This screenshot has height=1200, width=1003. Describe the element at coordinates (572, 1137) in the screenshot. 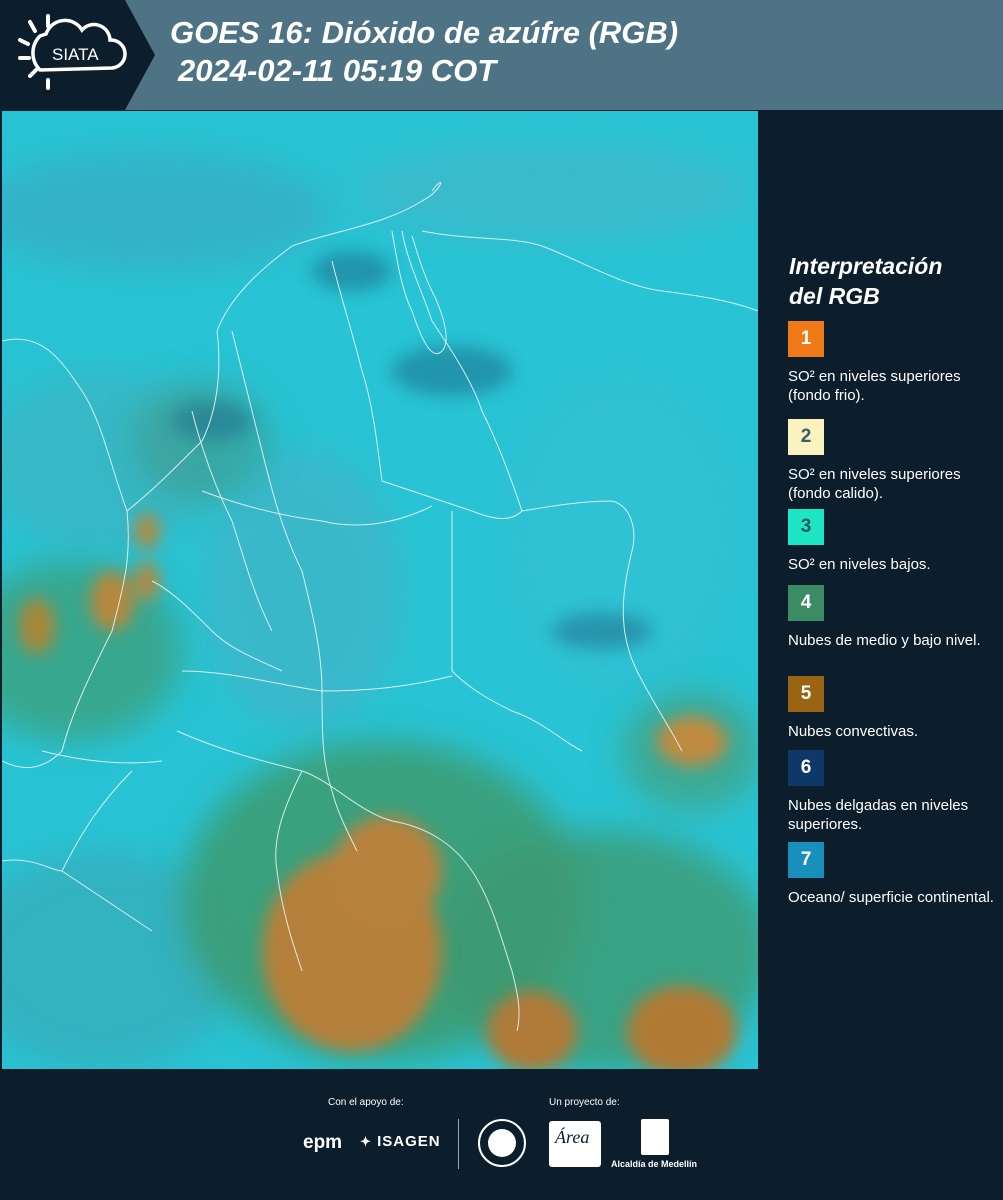

I see `area-logo-text: Área` at that location.